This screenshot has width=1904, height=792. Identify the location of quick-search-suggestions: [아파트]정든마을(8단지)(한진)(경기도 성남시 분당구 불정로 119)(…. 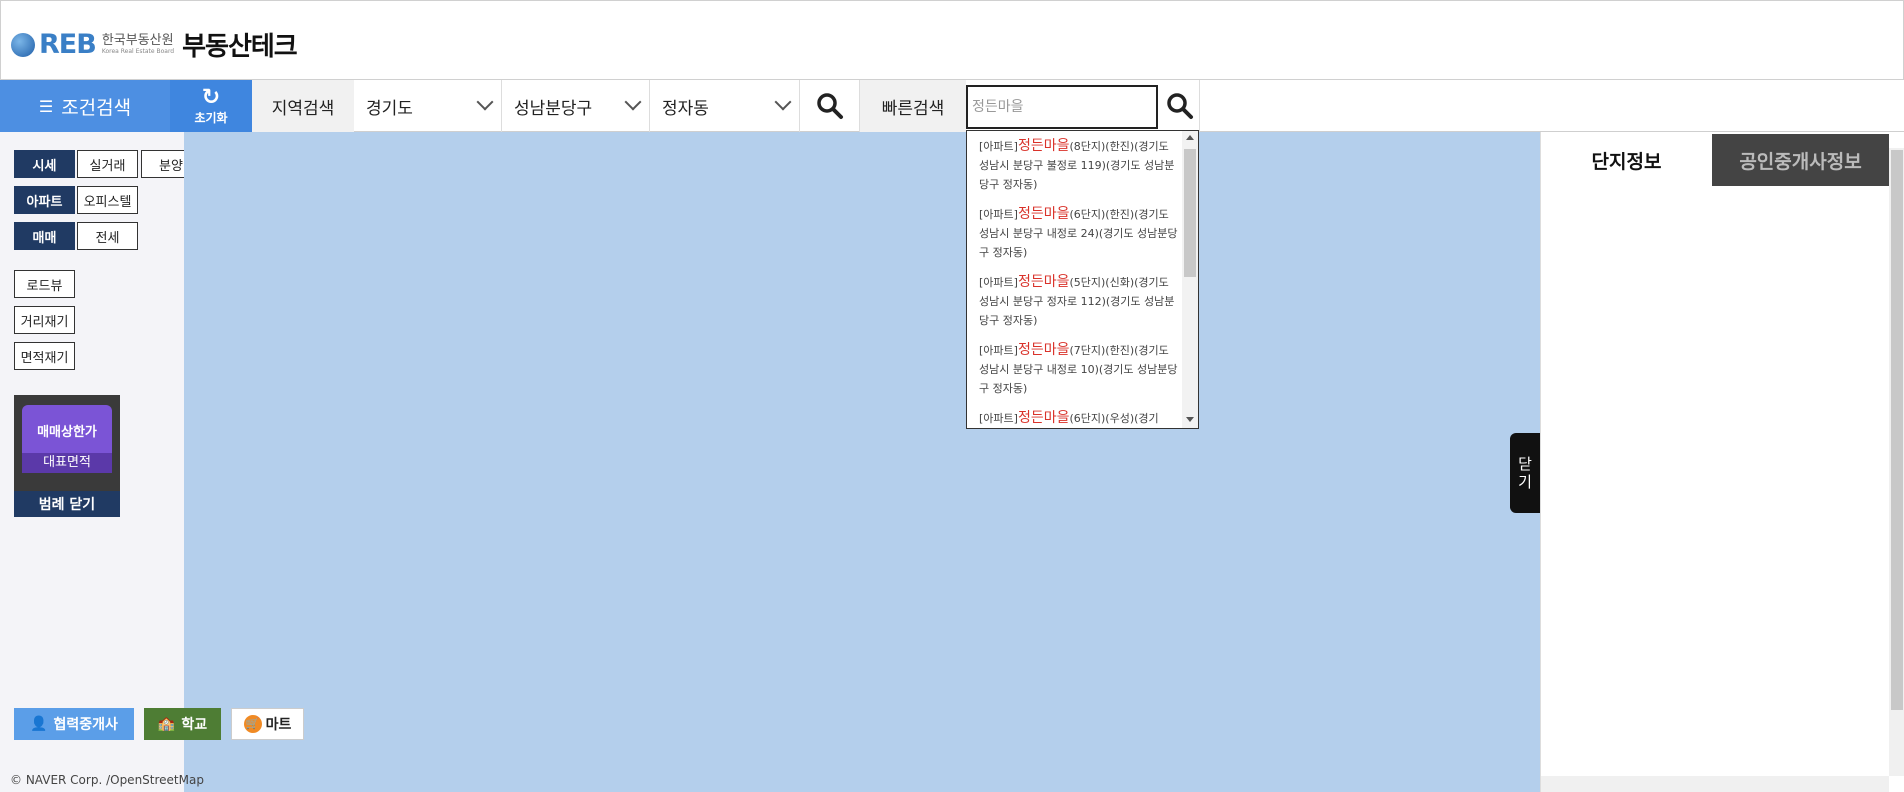
(1082, 279).